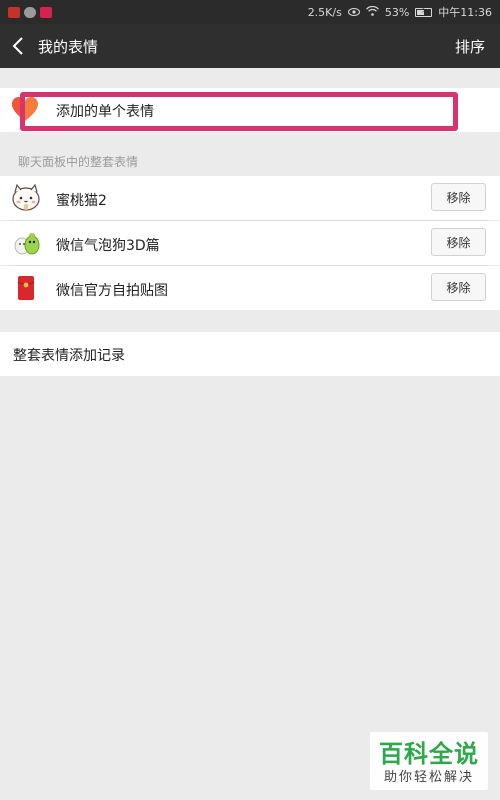 The image size is (500, 800). I want to click on status-bar: 2.5K/s 53% ⚡ 中午11:36, so click(250, 12).